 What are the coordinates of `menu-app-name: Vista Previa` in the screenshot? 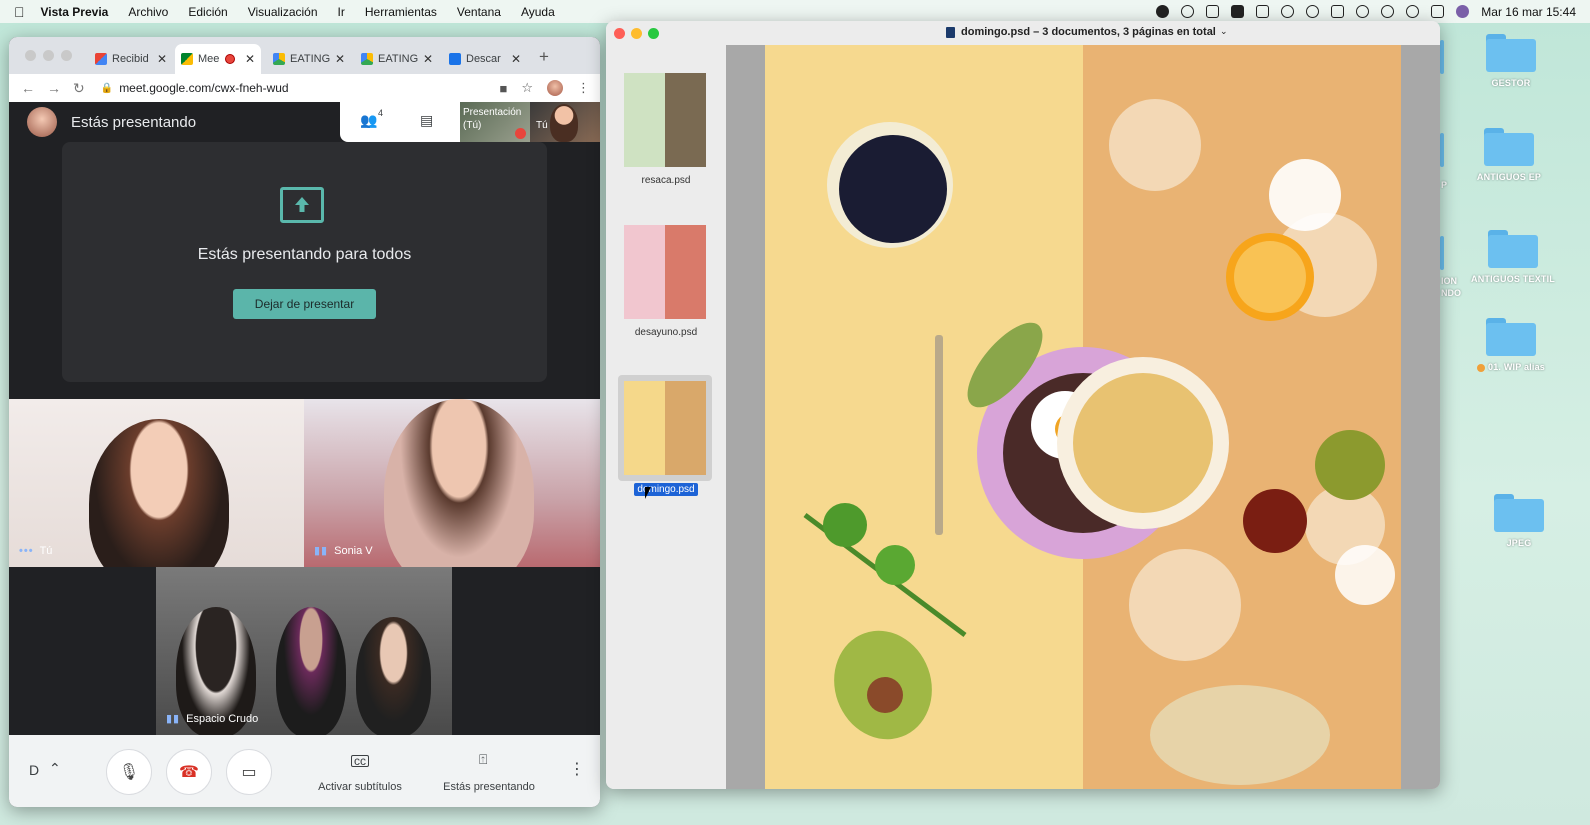 It's located at (75, 12).